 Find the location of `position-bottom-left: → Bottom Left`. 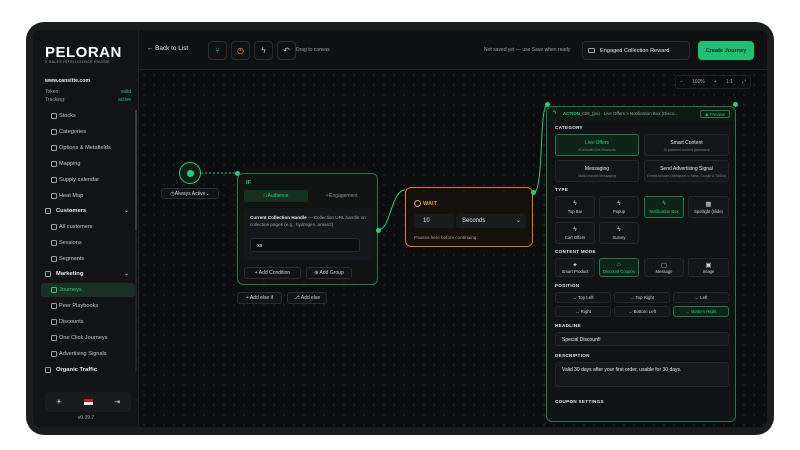

position-bottom-left: → Bottom Left is located at coordinates (642, 311).